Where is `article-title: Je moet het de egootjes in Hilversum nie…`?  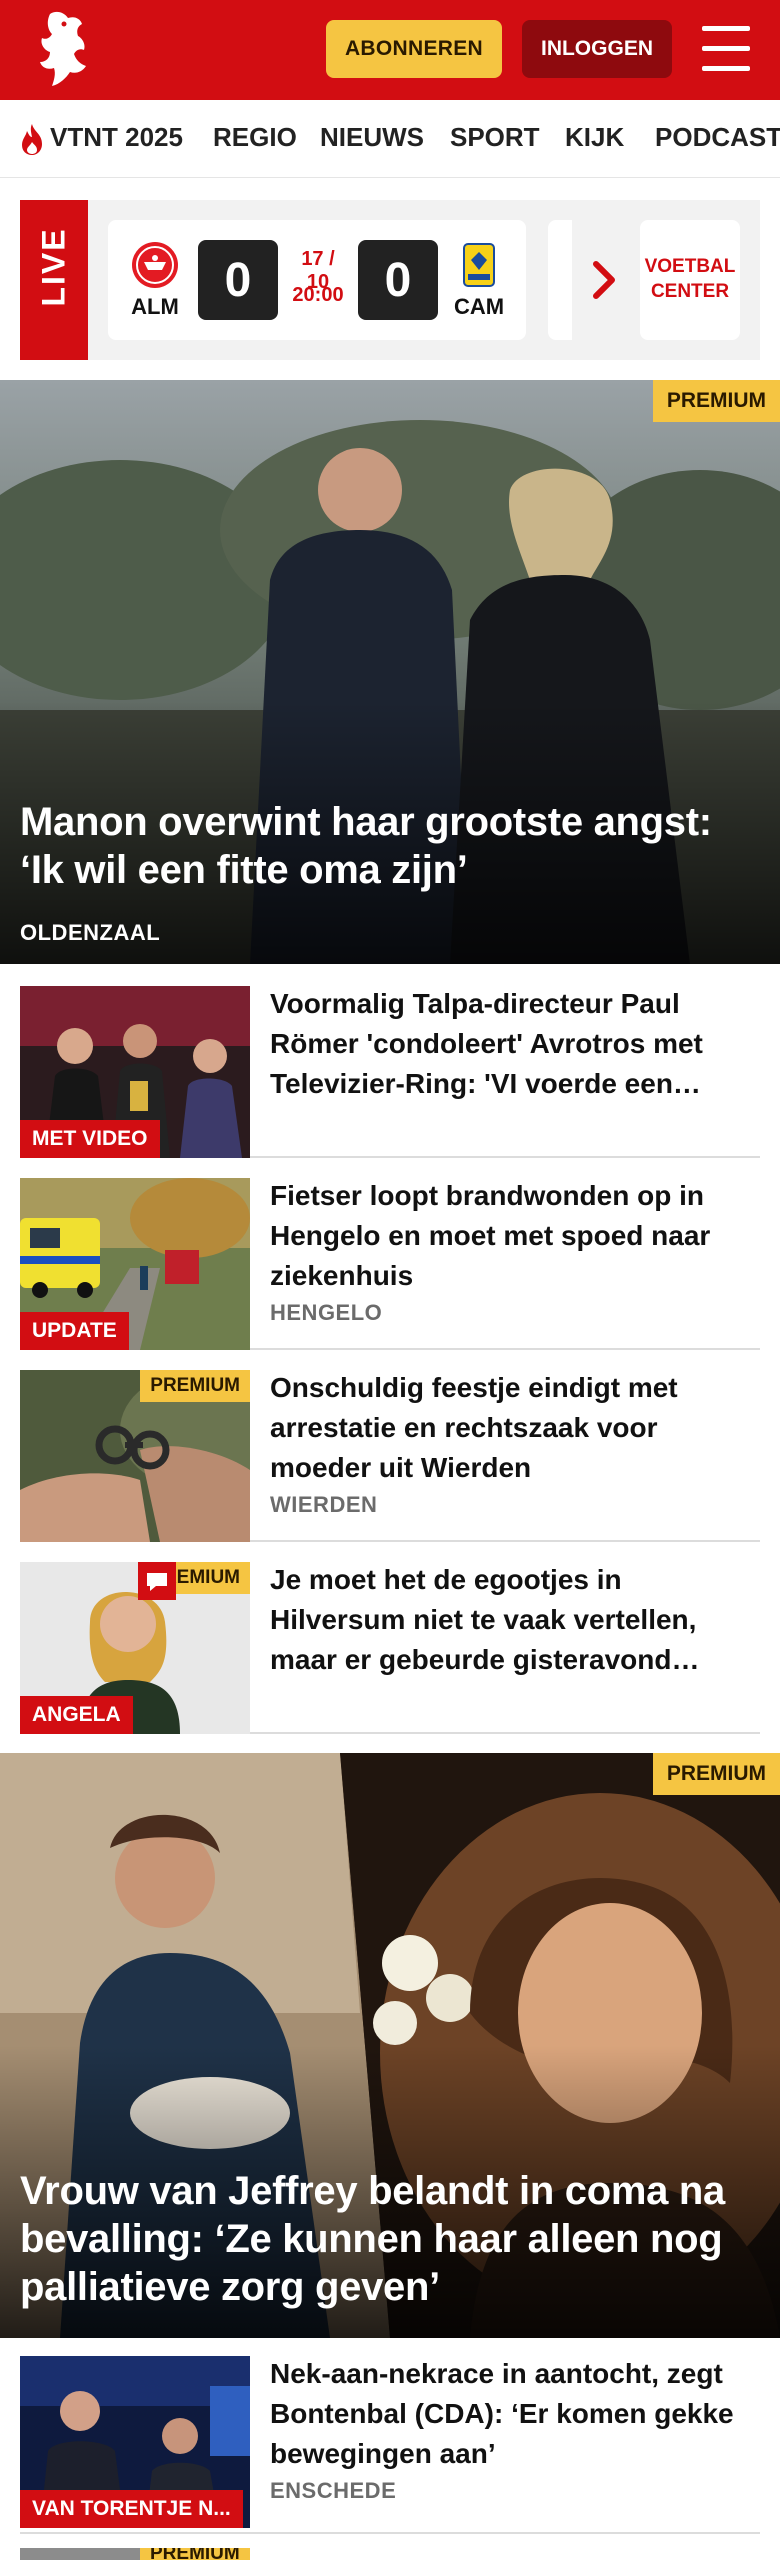
article-title: Je moet het de egootjes in Hilversum nie… is located at coordinates (515, 1620).